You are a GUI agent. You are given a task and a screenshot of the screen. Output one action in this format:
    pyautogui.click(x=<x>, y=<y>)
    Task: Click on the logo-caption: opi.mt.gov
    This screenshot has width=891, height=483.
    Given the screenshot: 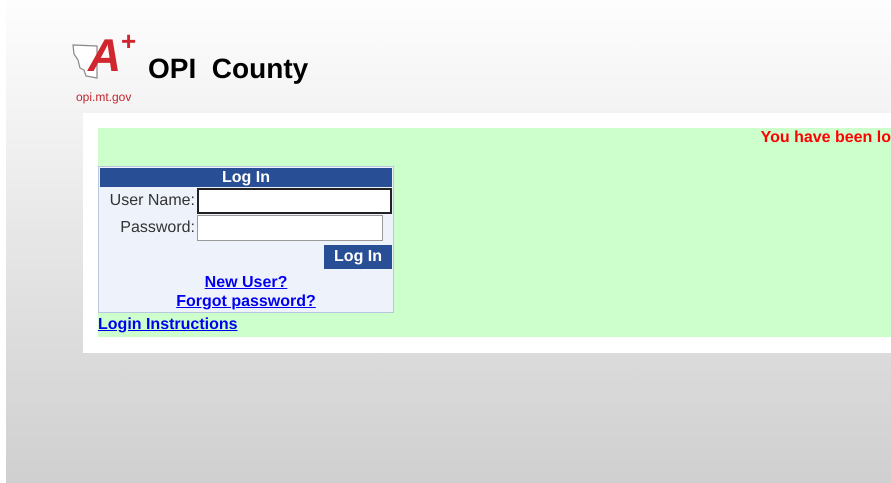 What is the action you would take?
    pyautogui.click(x=104, y=97)
    